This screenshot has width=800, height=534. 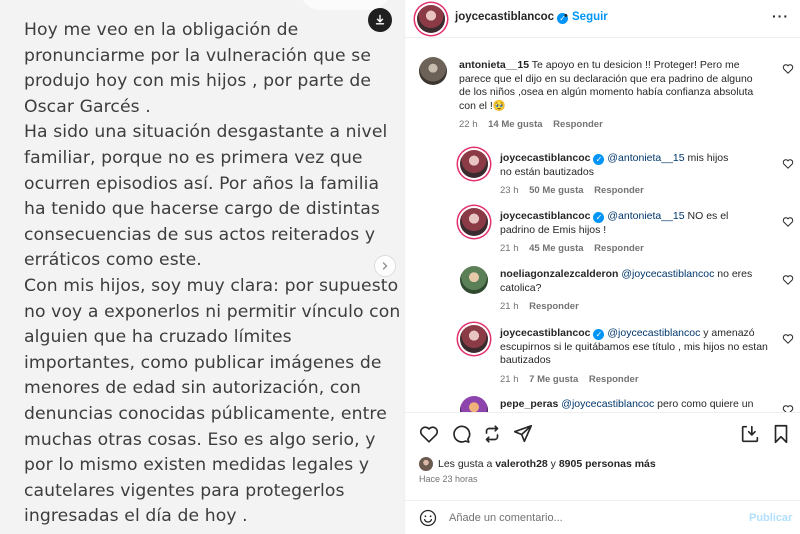 I want to click on download-icon, so click(x=380, y=19).